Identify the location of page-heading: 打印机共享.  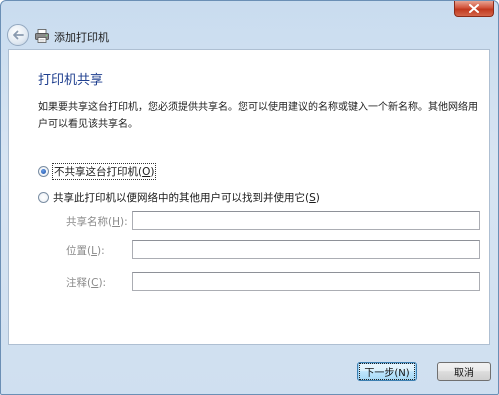
(71, 80).